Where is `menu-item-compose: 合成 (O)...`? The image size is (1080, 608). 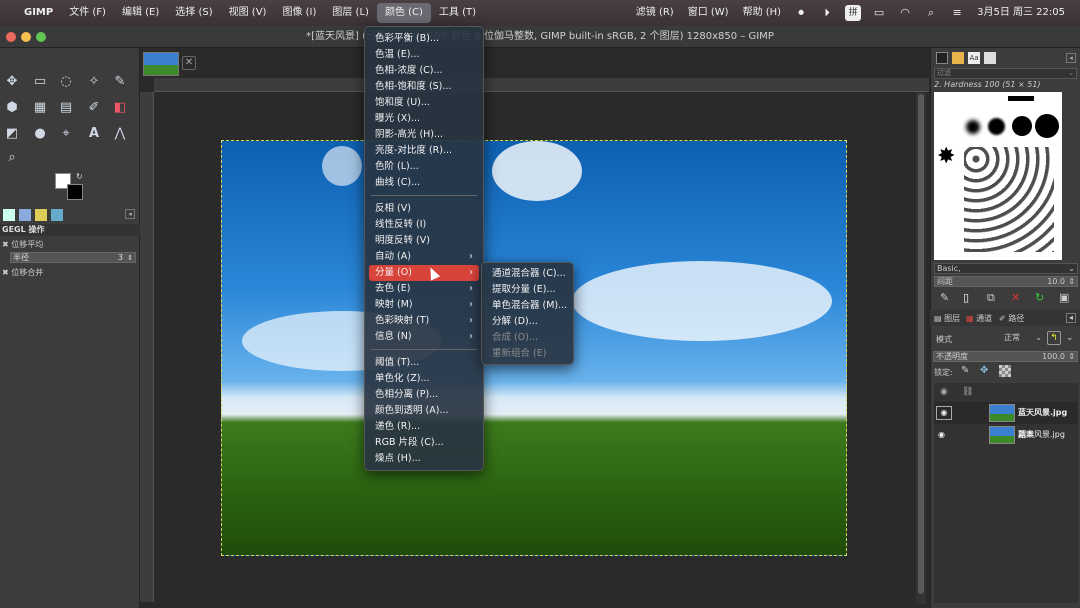
menu-item-compose: 合成 (O)... is located at coordinates (528, 338).